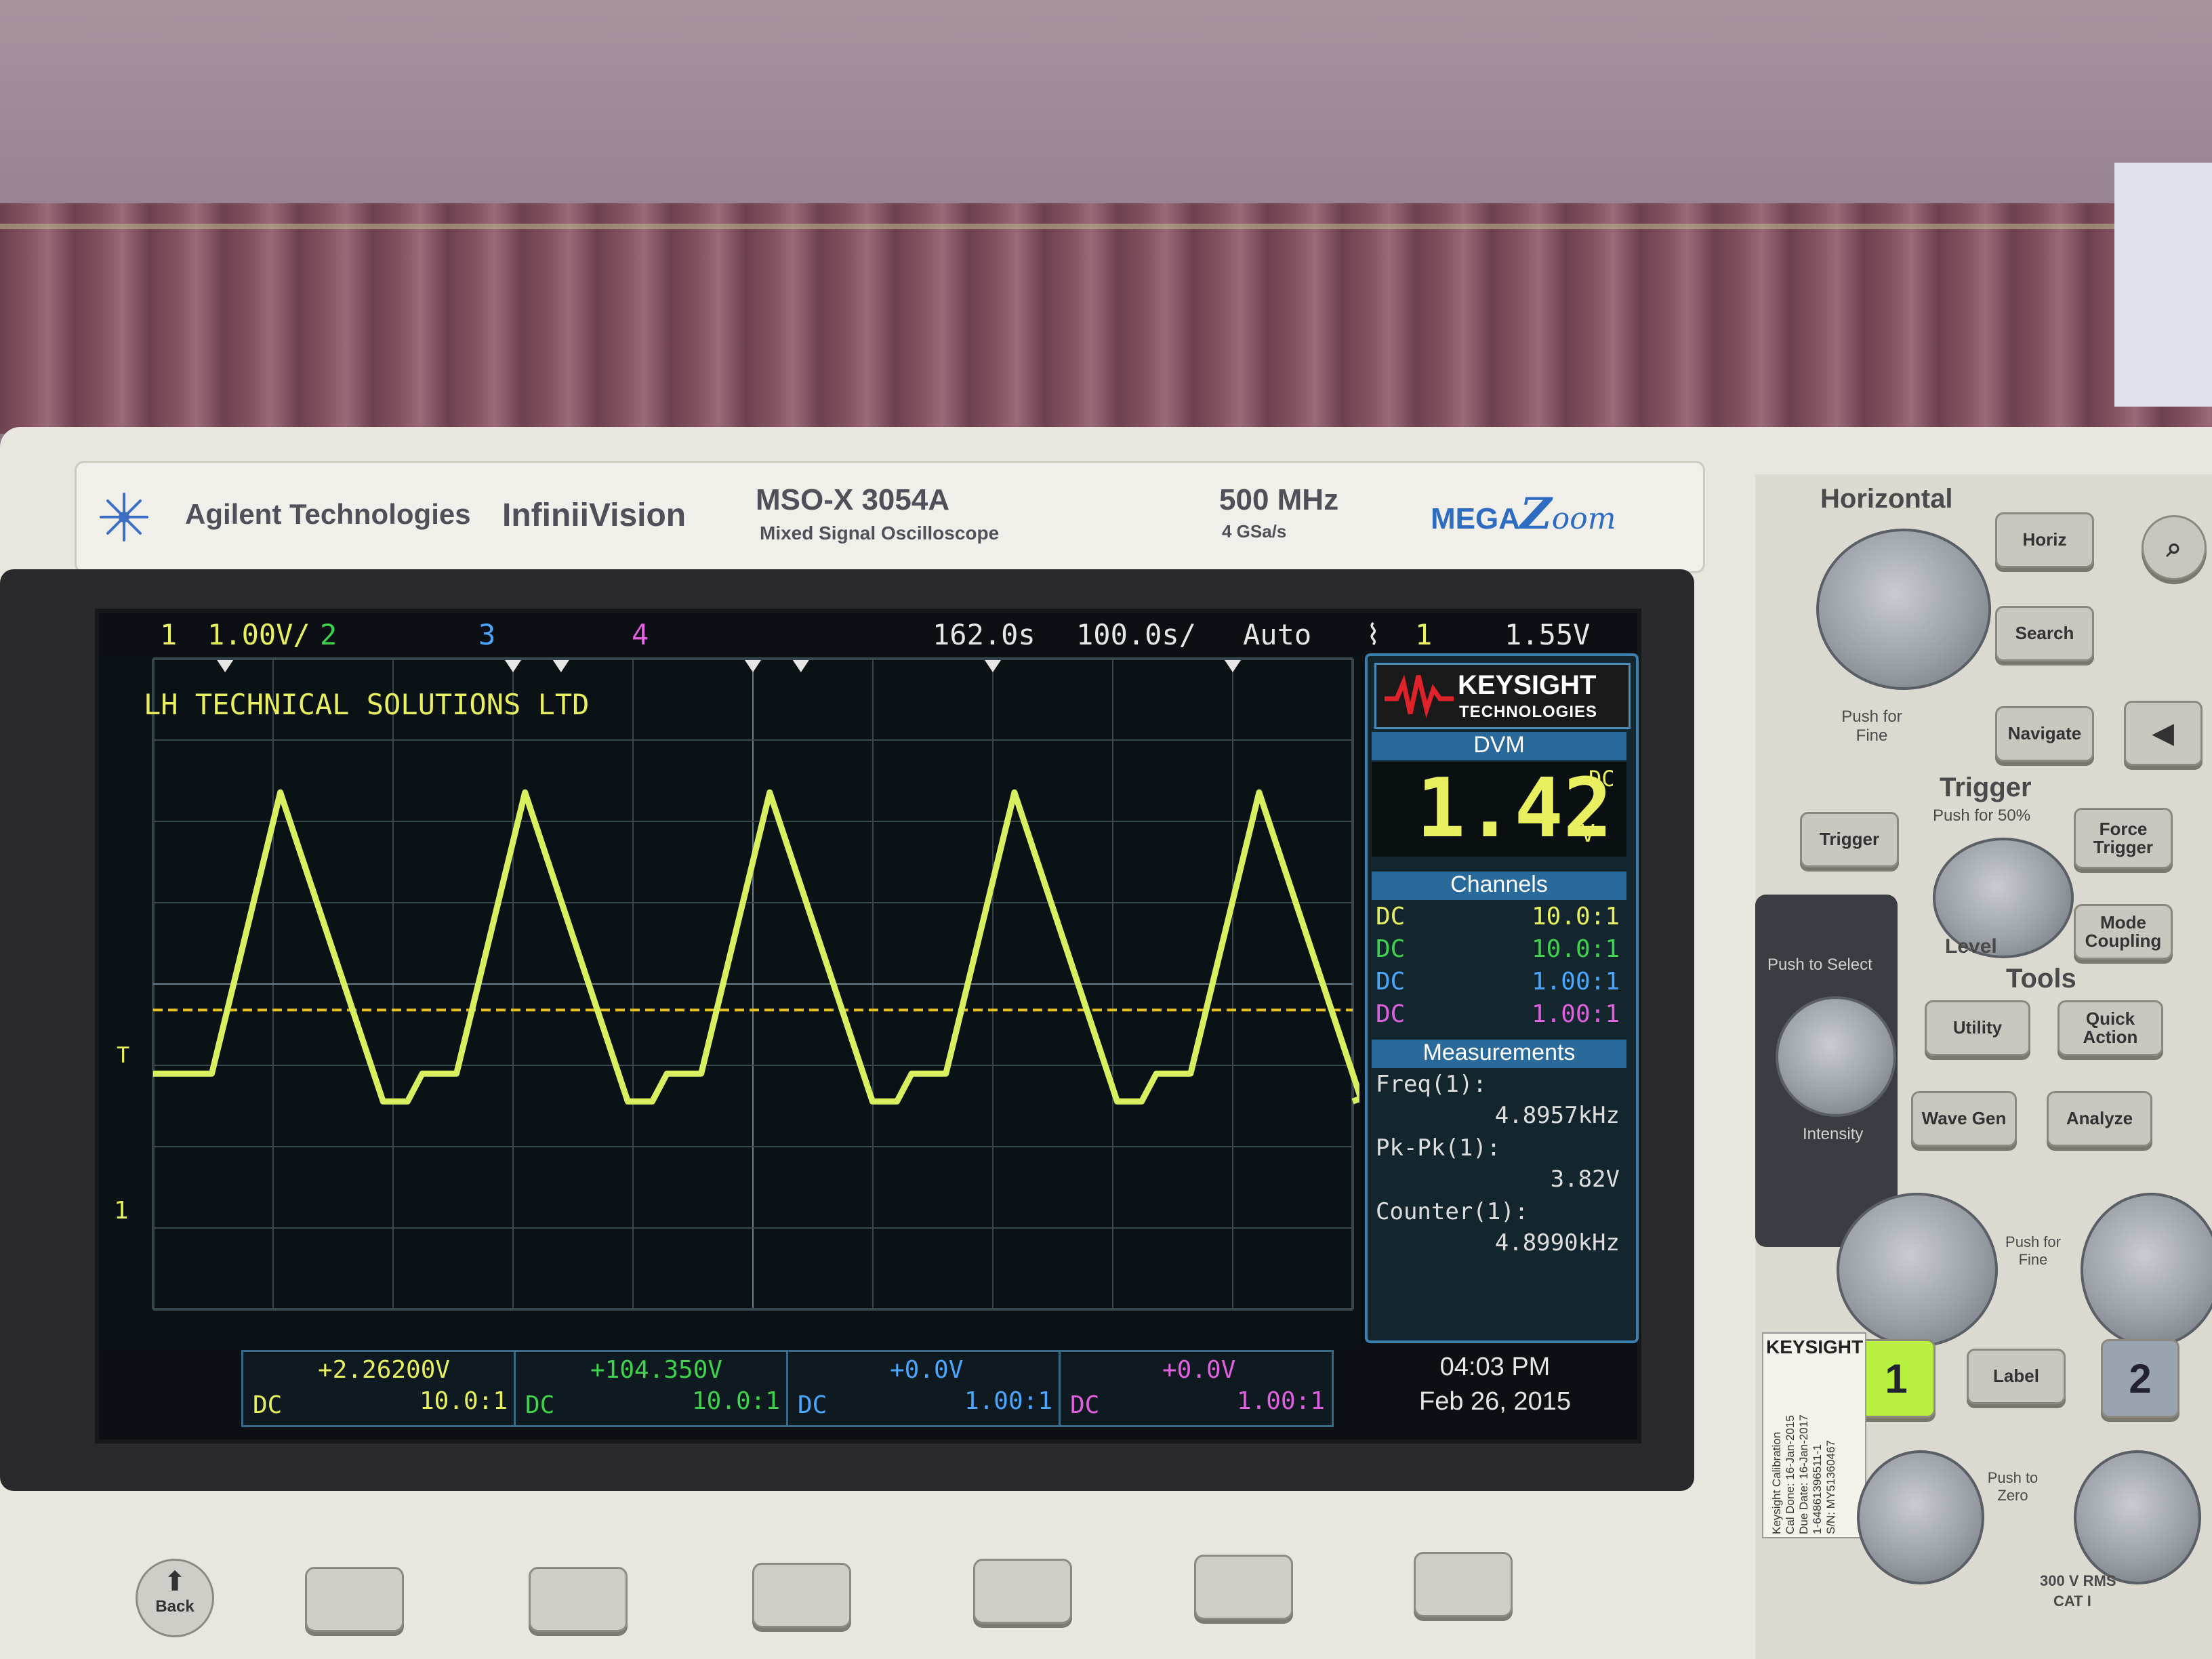 This screenshot has height=1659, width=2212. I want to click on channels-header: Channels, so click(1499, 886).